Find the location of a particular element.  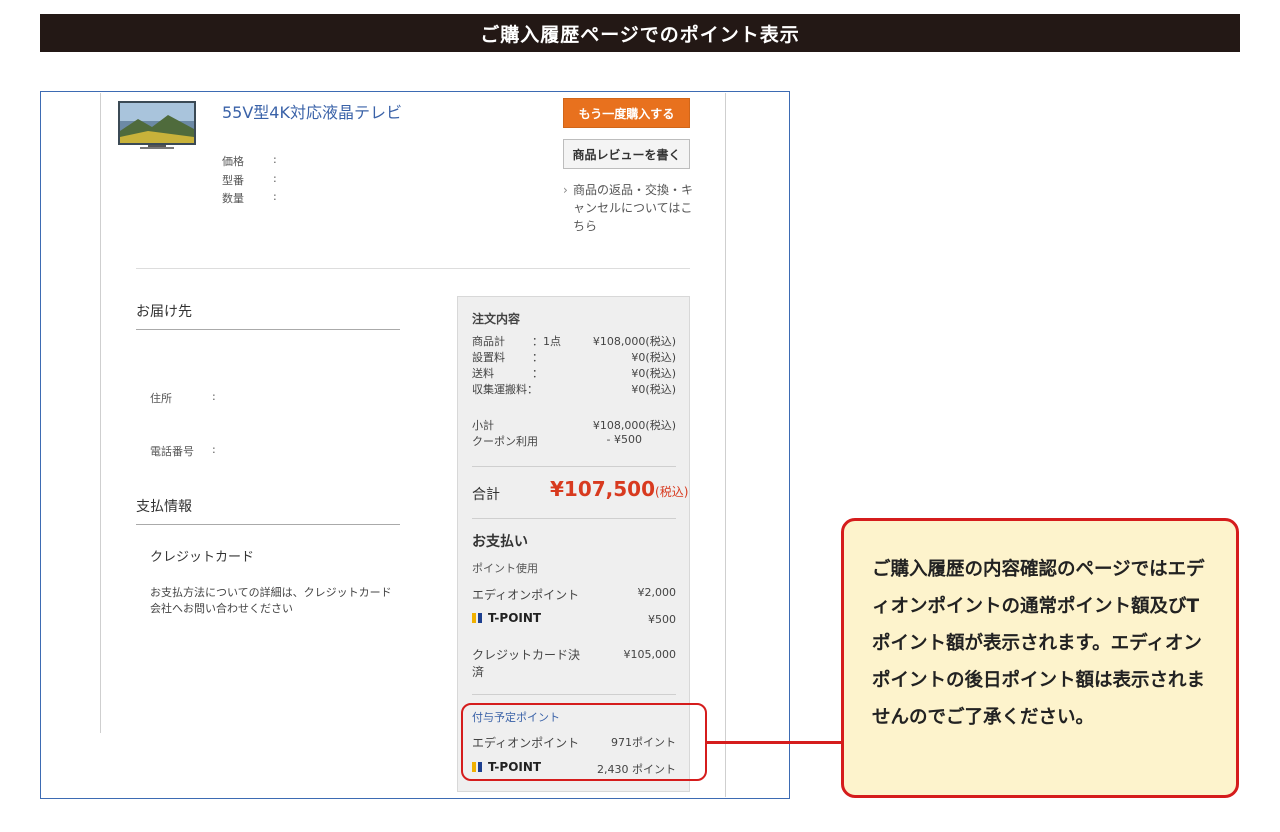

model-label: 型番 is located at coordinates (233, 180).